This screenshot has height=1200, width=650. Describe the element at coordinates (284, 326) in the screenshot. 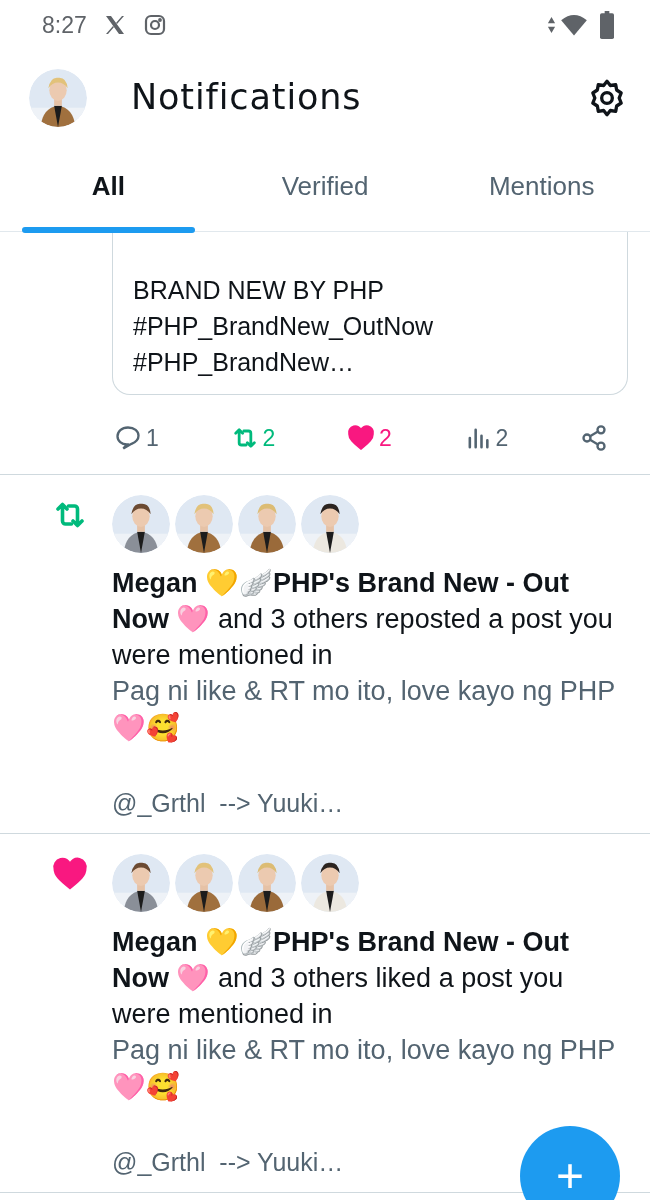

I see `quoted-post-text: #PHP_BrandNew_OutNow` at that location.